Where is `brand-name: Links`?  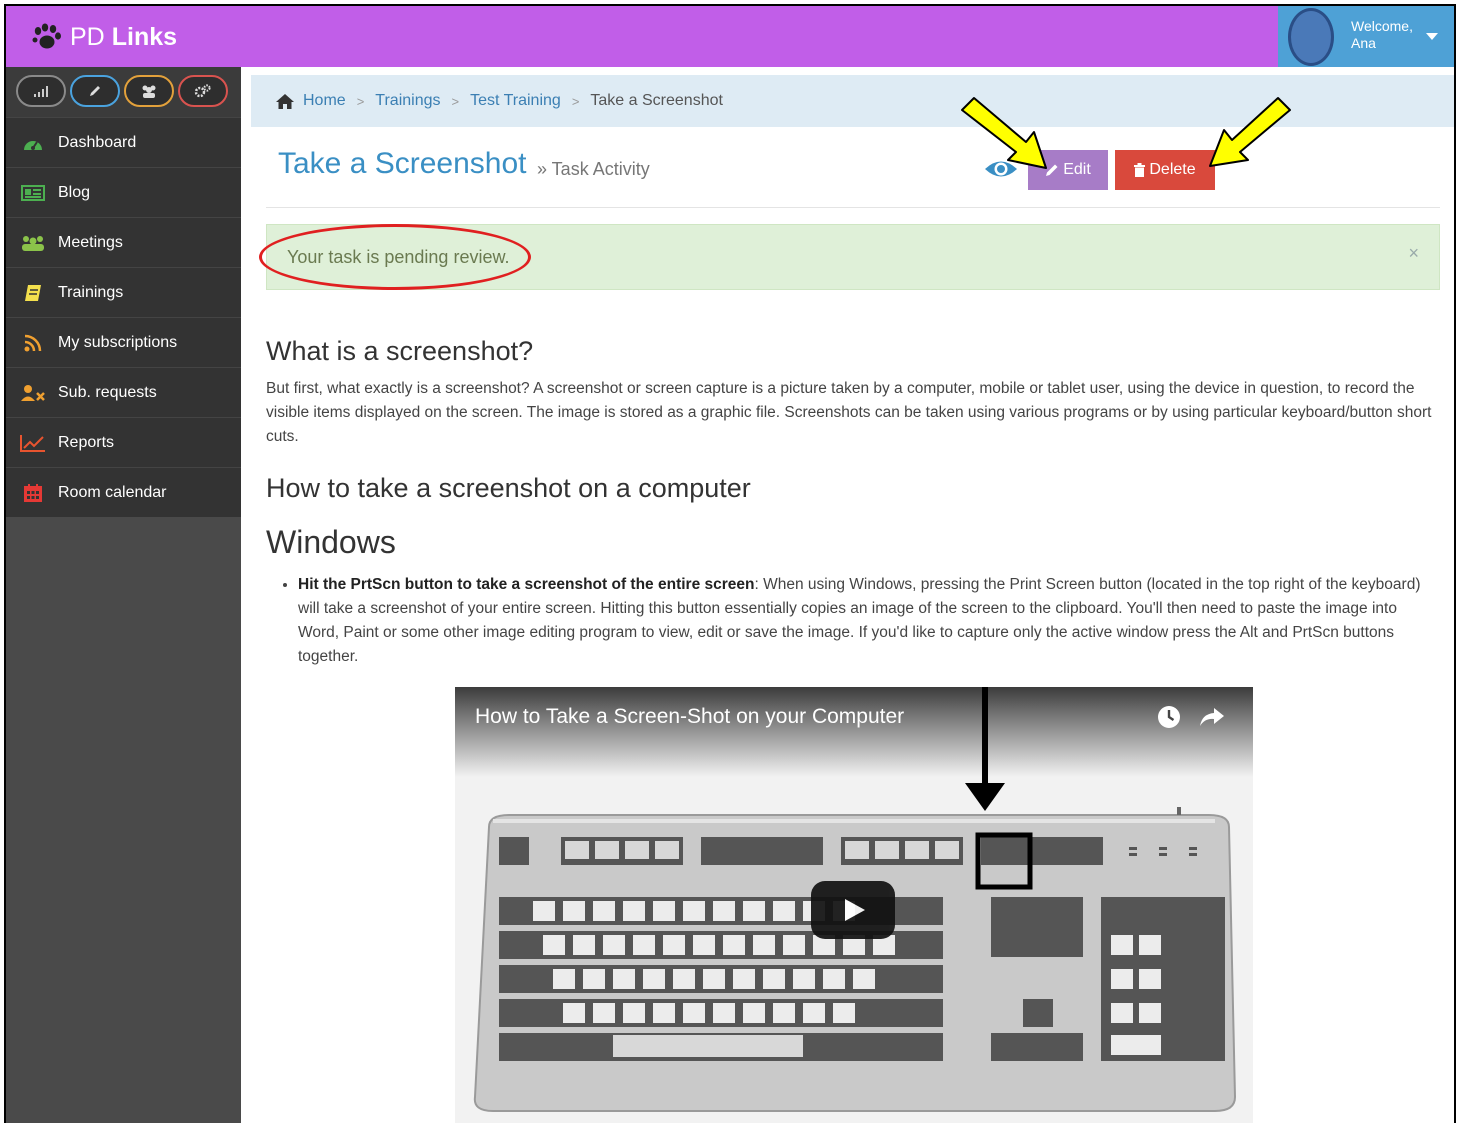 brand-name: Links is located at coordinates (144, 36).